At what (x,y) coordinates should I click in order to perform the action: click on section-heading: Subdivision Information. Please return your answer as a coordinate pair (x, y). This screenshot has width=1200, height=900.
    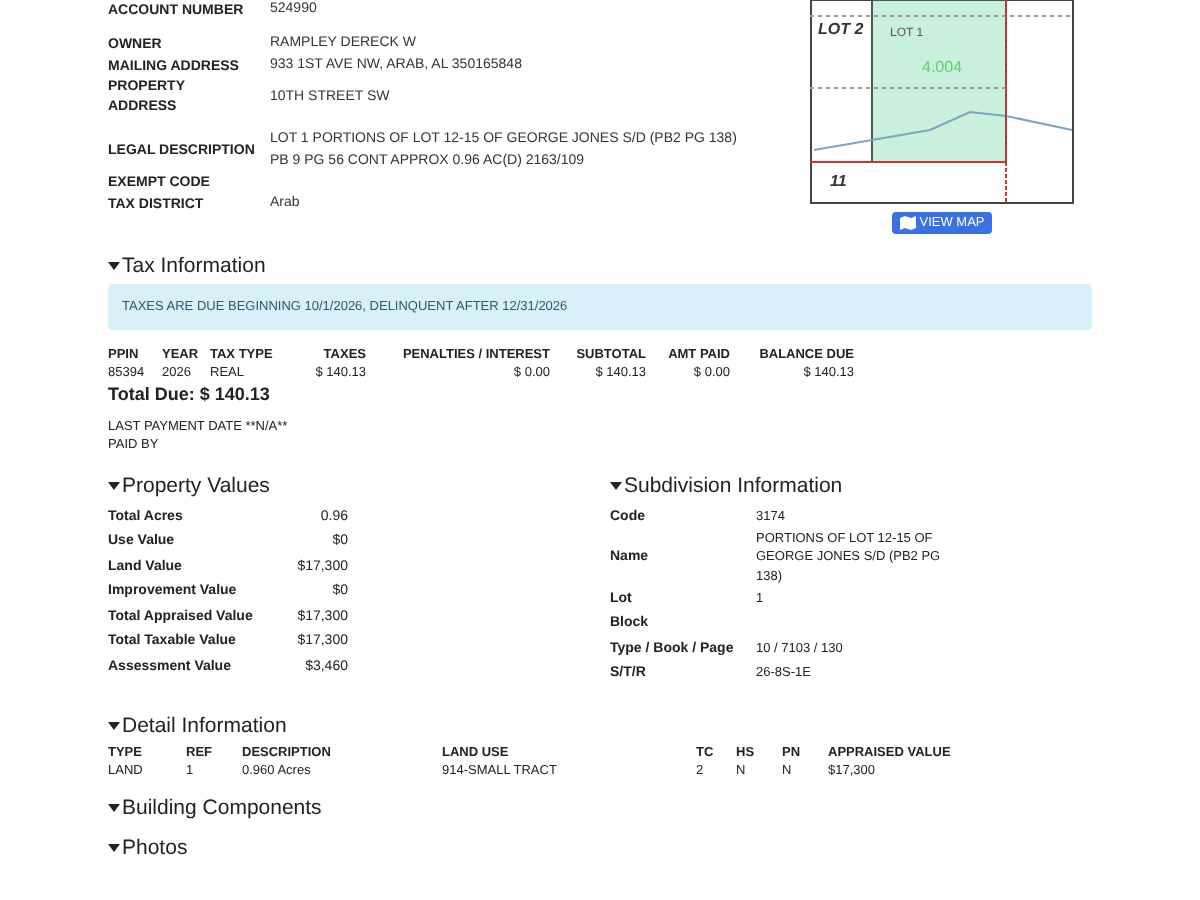
    Looking at the image, I should click on (733, 486).